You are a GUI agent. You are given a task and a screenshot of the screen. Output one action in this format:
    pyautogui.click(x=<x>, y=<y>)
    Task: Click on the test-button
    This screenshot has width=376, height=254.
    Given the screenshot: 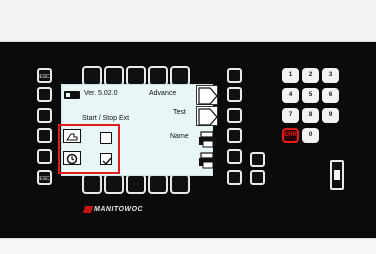 What is the action you would take?
    pyautogui.click(x=207, y=116)
    